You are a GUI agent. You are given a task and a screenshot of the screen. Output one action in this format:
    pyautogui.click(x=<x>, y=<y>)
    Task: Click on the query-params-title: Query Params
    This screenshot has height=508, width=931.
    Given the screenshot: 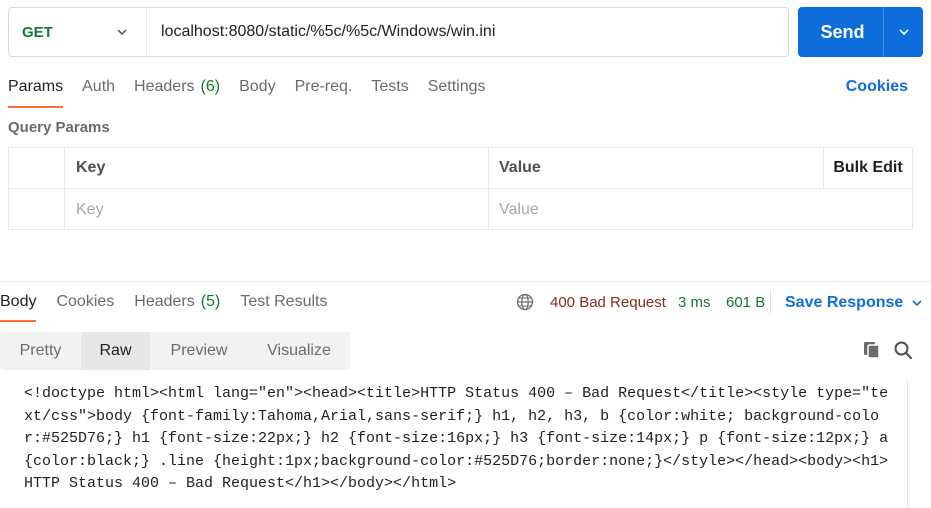 What is the action you would take?
    pyautogui.click(x=59, y=127)
    